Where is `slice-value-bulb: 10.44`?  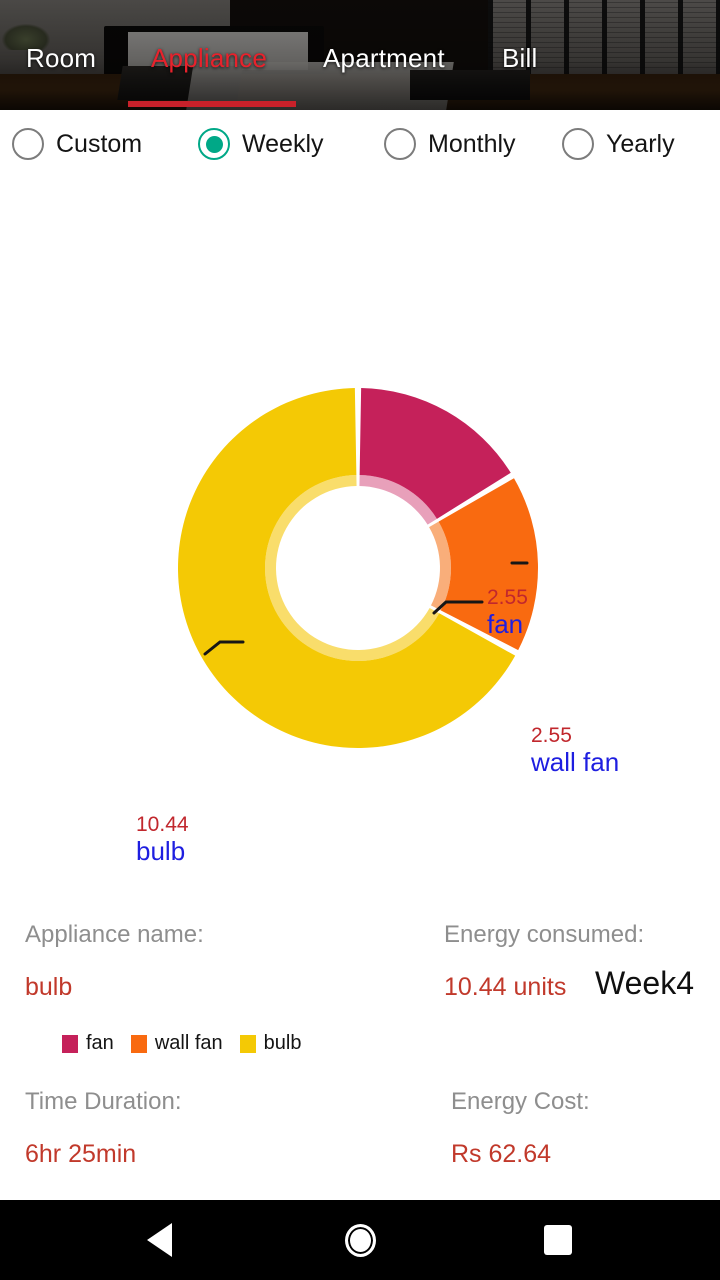 slice-value-bulb: 10.44 is located at coordinates (162, 824).